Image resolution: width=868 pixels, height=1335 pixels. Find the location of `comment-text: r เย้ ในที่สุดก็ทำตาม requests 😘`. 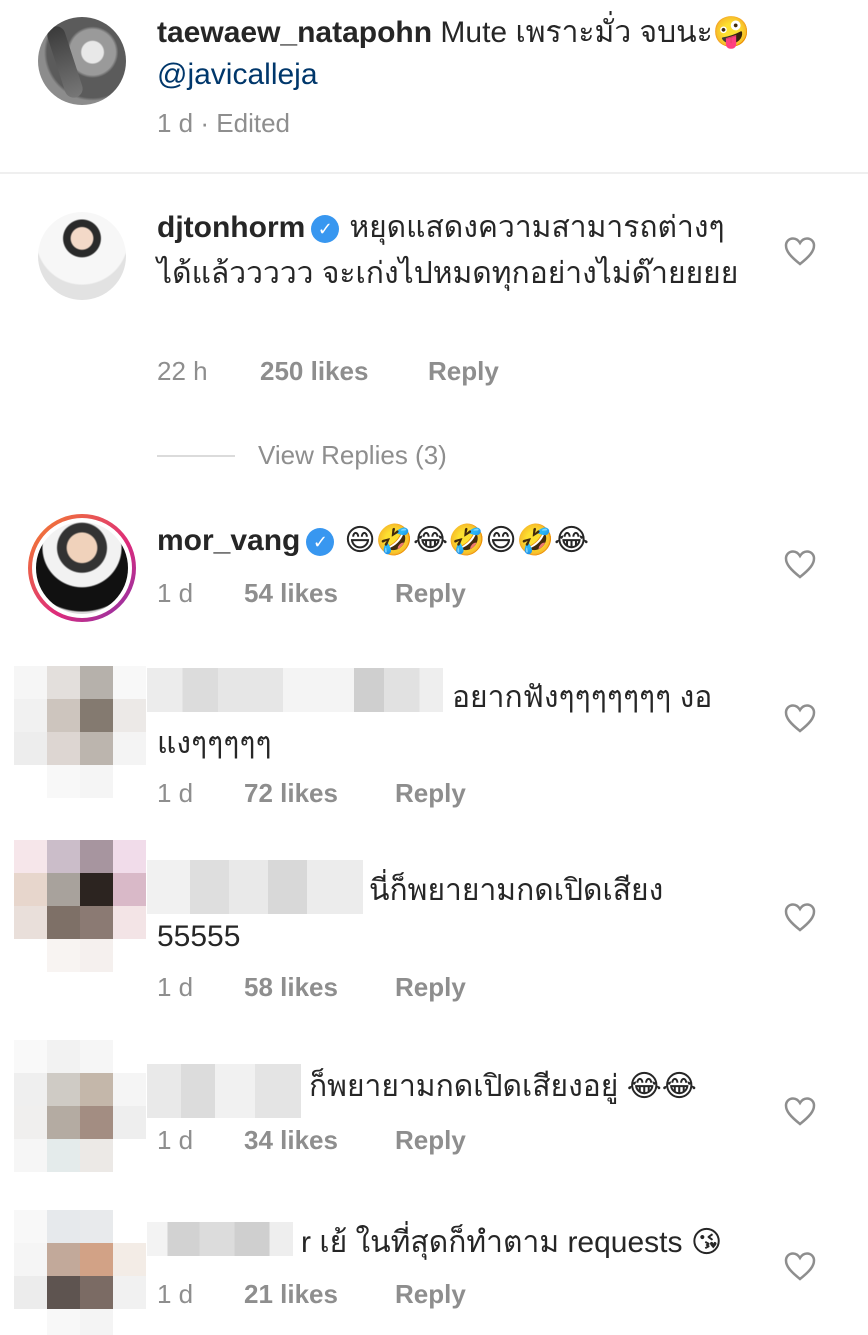

comment-text: r เย้ ในที่สุดก็ทำตาม requests 😘 is located at coordinates (512, 1242).